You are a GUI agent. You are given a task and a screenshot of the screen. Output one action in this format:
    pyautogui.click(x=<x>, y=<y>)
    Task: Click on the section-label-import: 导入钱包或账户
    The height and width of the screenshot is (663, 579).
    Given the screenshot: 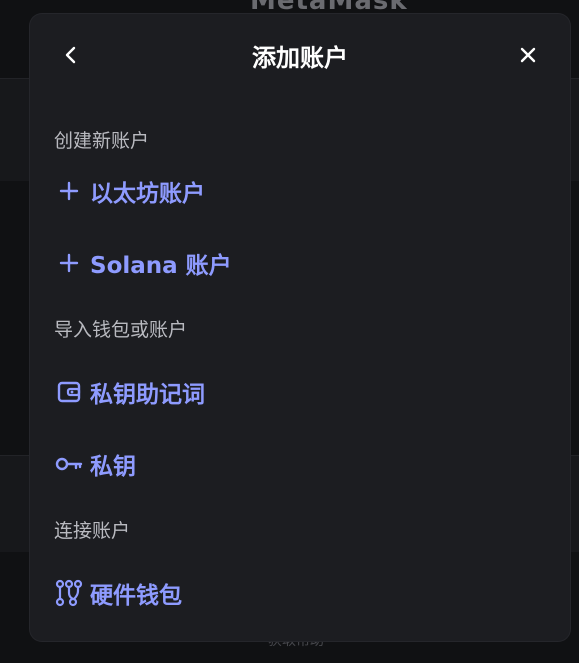 What is the action you would take?
    pyautogui.click(x=121, y=330)
    